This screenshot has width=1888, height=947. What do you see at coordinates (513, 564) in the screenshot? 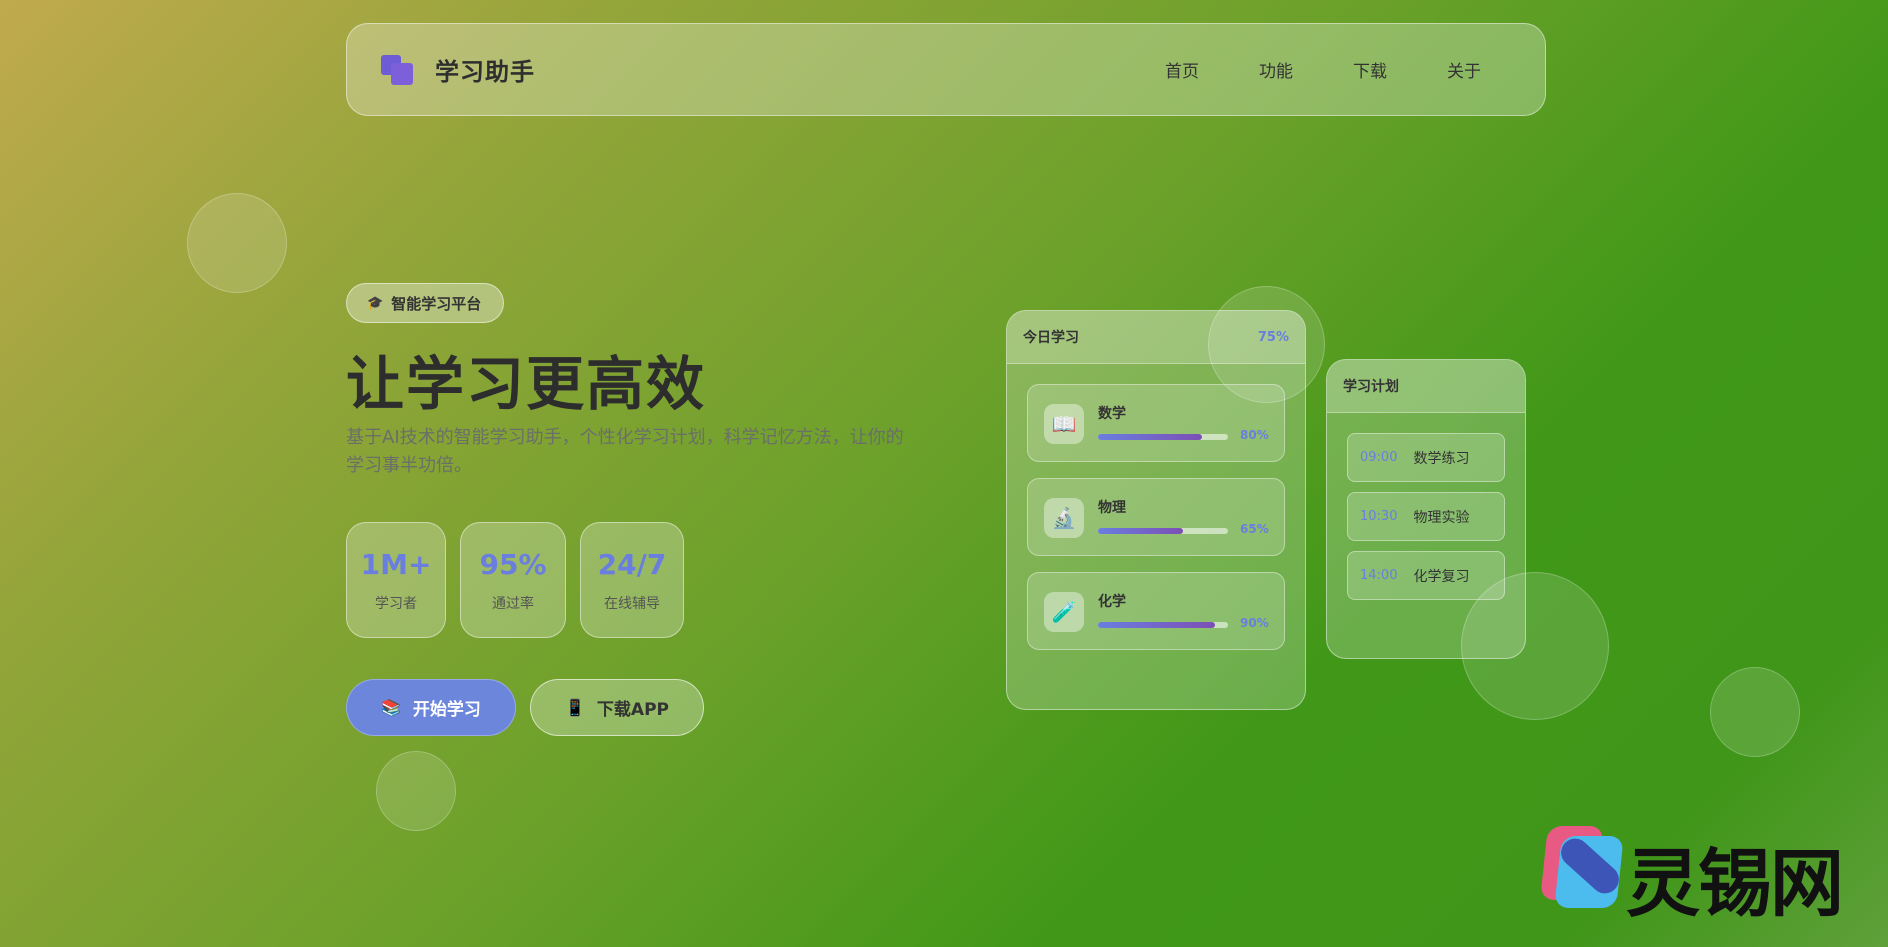
I see `stat-value: 95%` at bounding box center [513, 564].